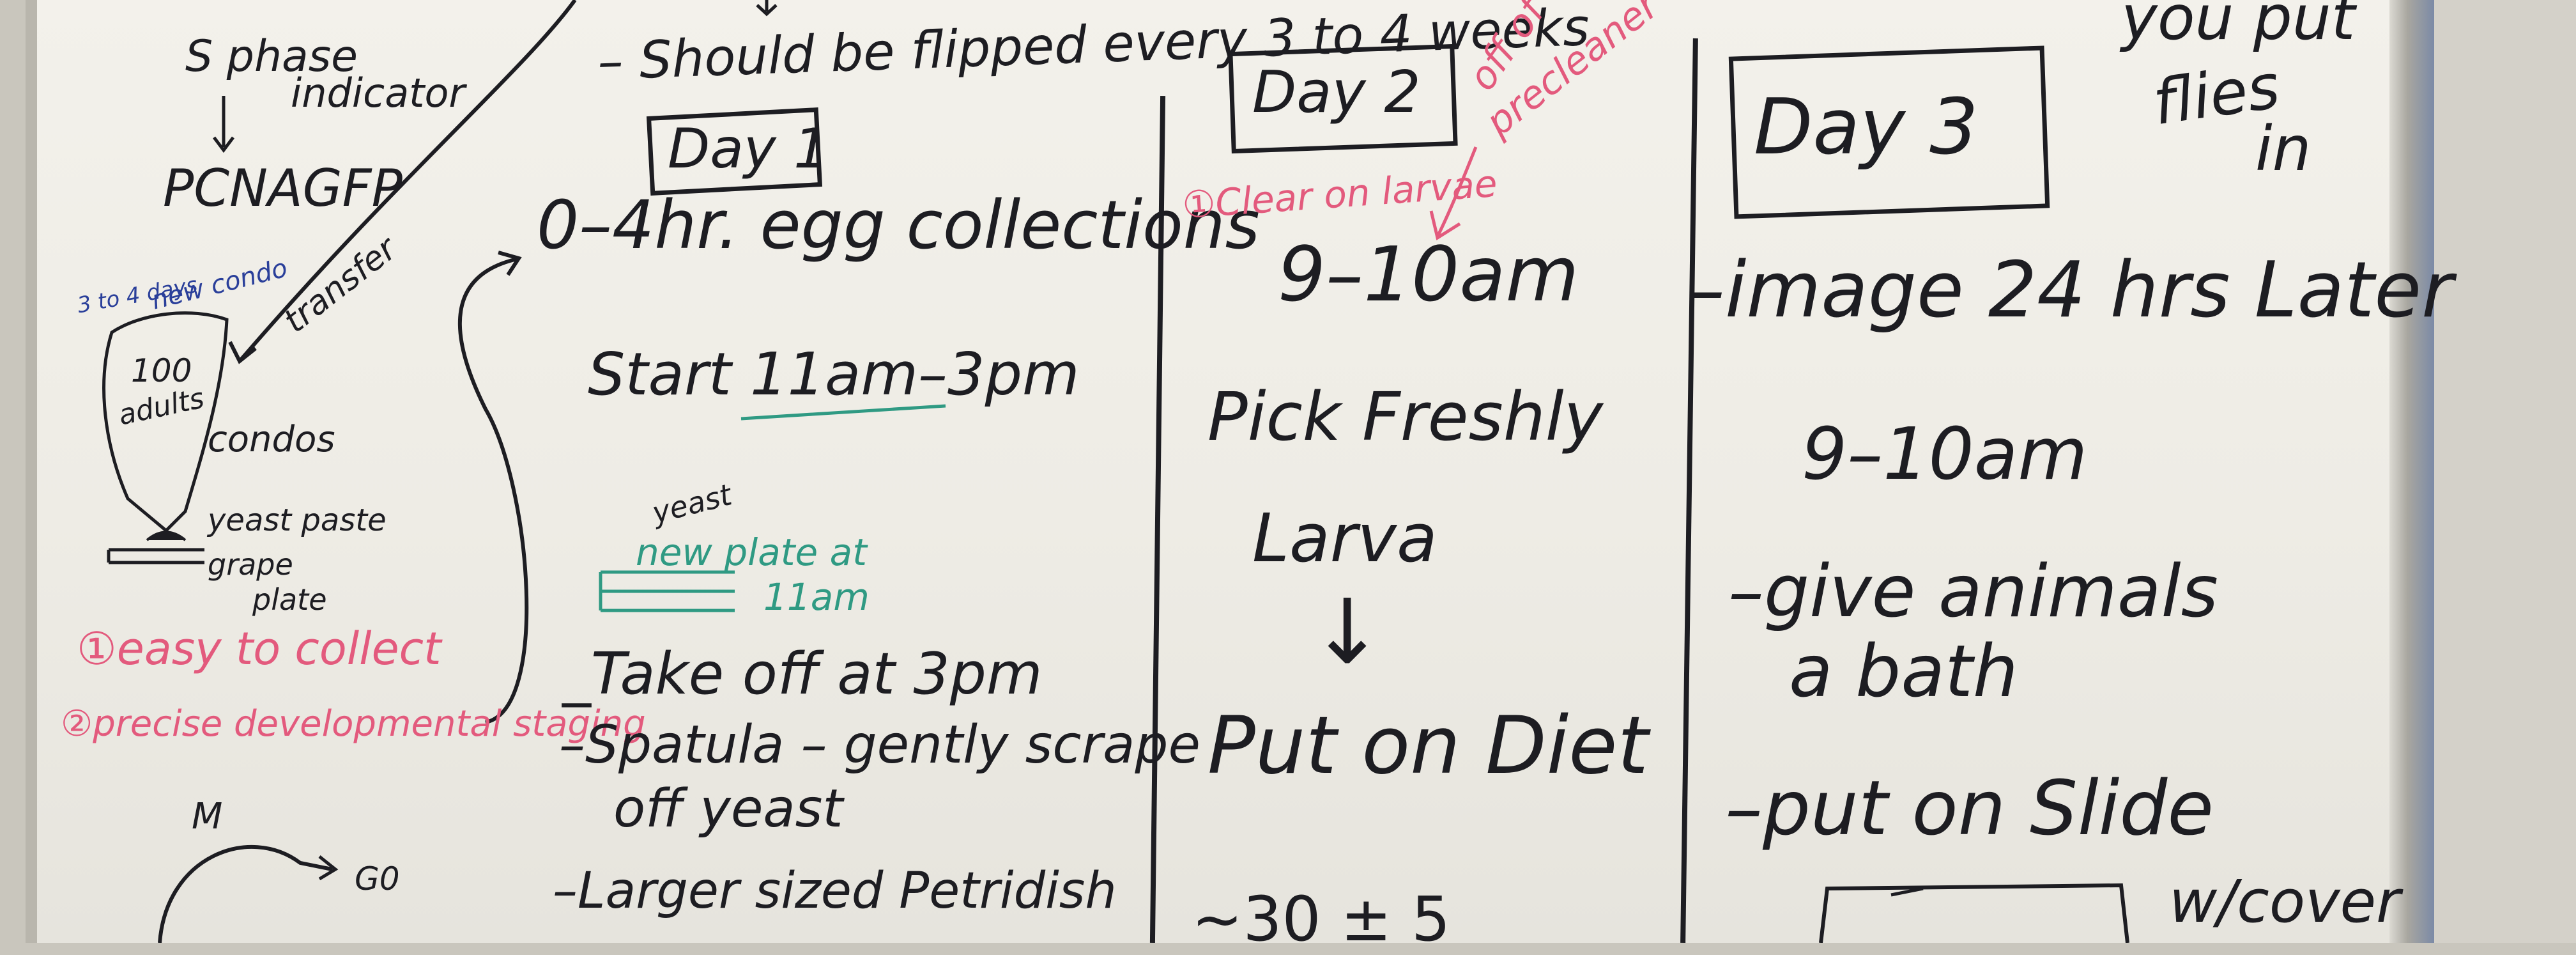 The image size is (2576, 955). I want to click on sphase-down-arrow, so click(223, 124).